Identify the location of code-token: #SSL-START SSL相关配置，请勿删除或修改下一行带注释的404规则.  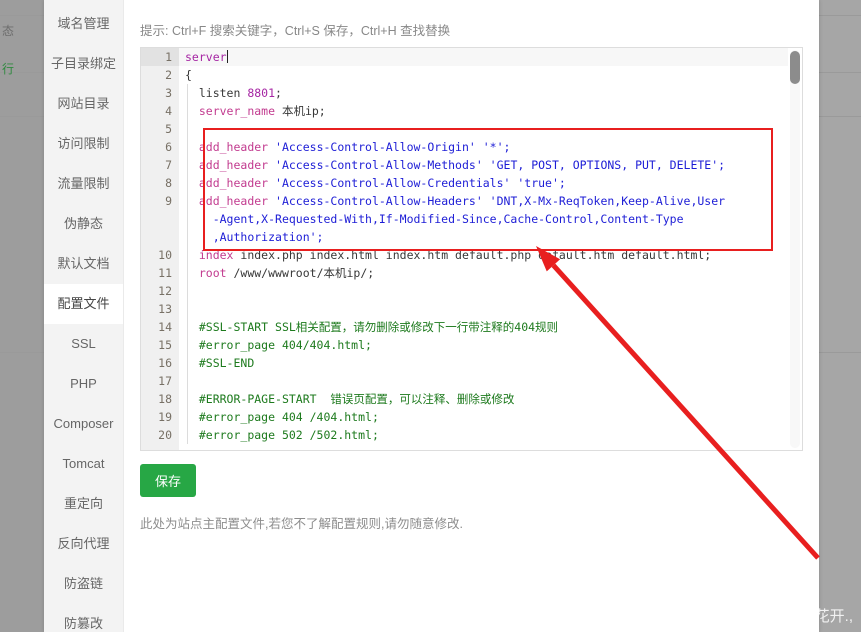
(378, 327).